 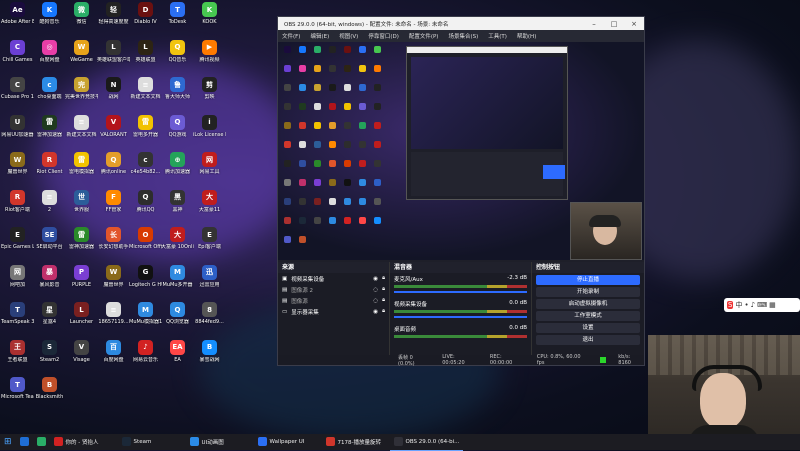 What do you see at coordinates (526, 36) in the screenshot?
I see `menu-help: 帮助(H)` at bounding box center [526, 36].